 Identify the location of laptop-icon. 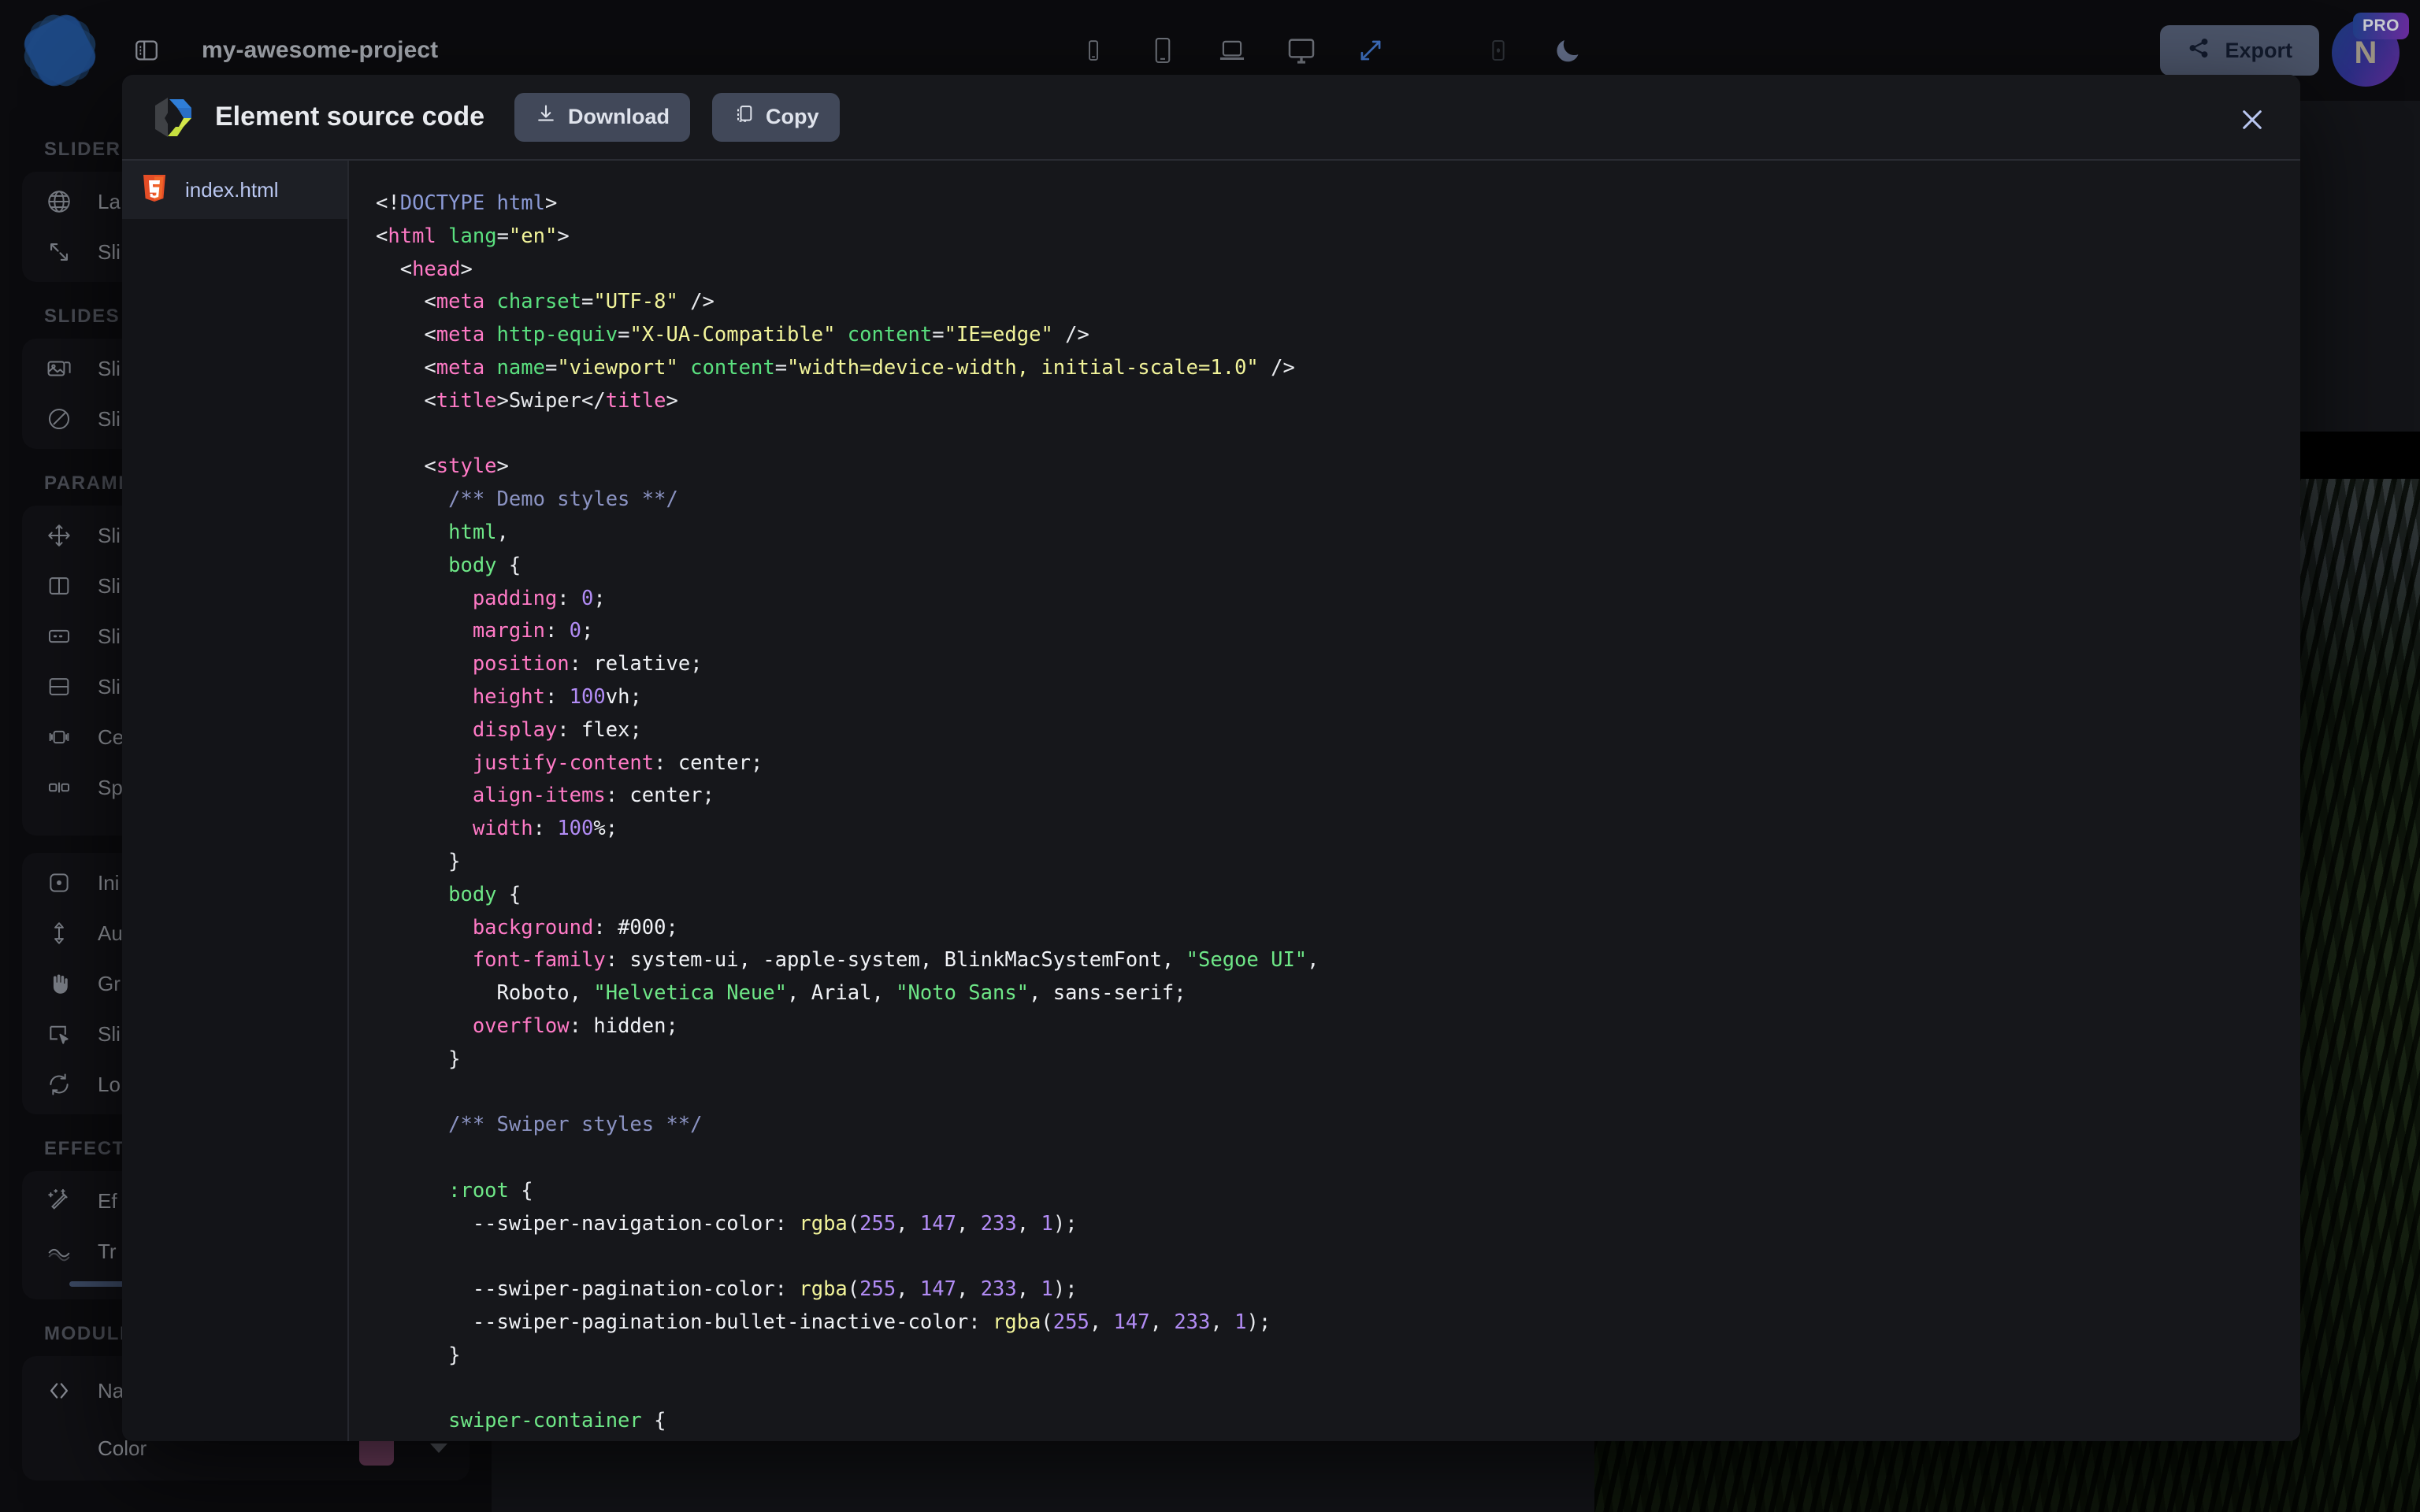
(1232, 50).